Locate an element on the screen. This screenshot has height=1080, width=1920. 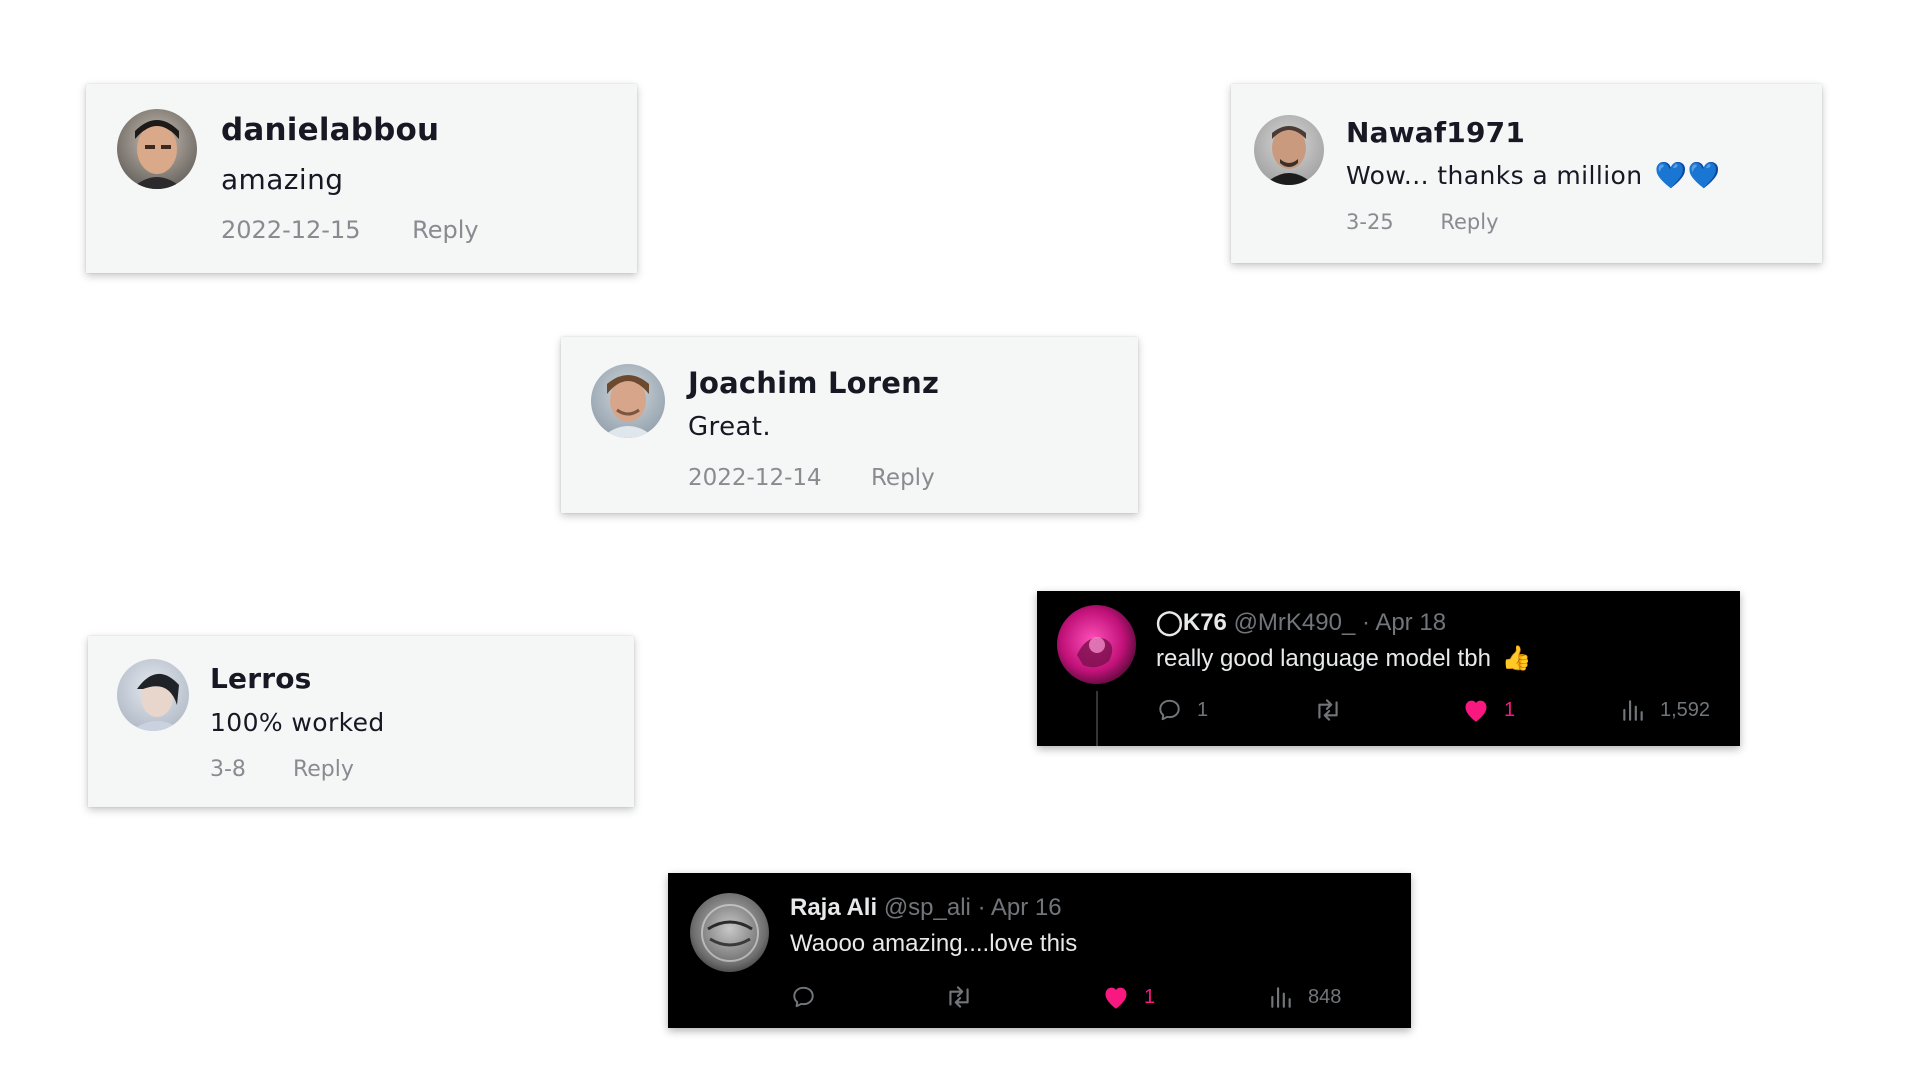
post-header: Raja Ali @sp_ali · Apr 16 is located at coordinates (926, 908).